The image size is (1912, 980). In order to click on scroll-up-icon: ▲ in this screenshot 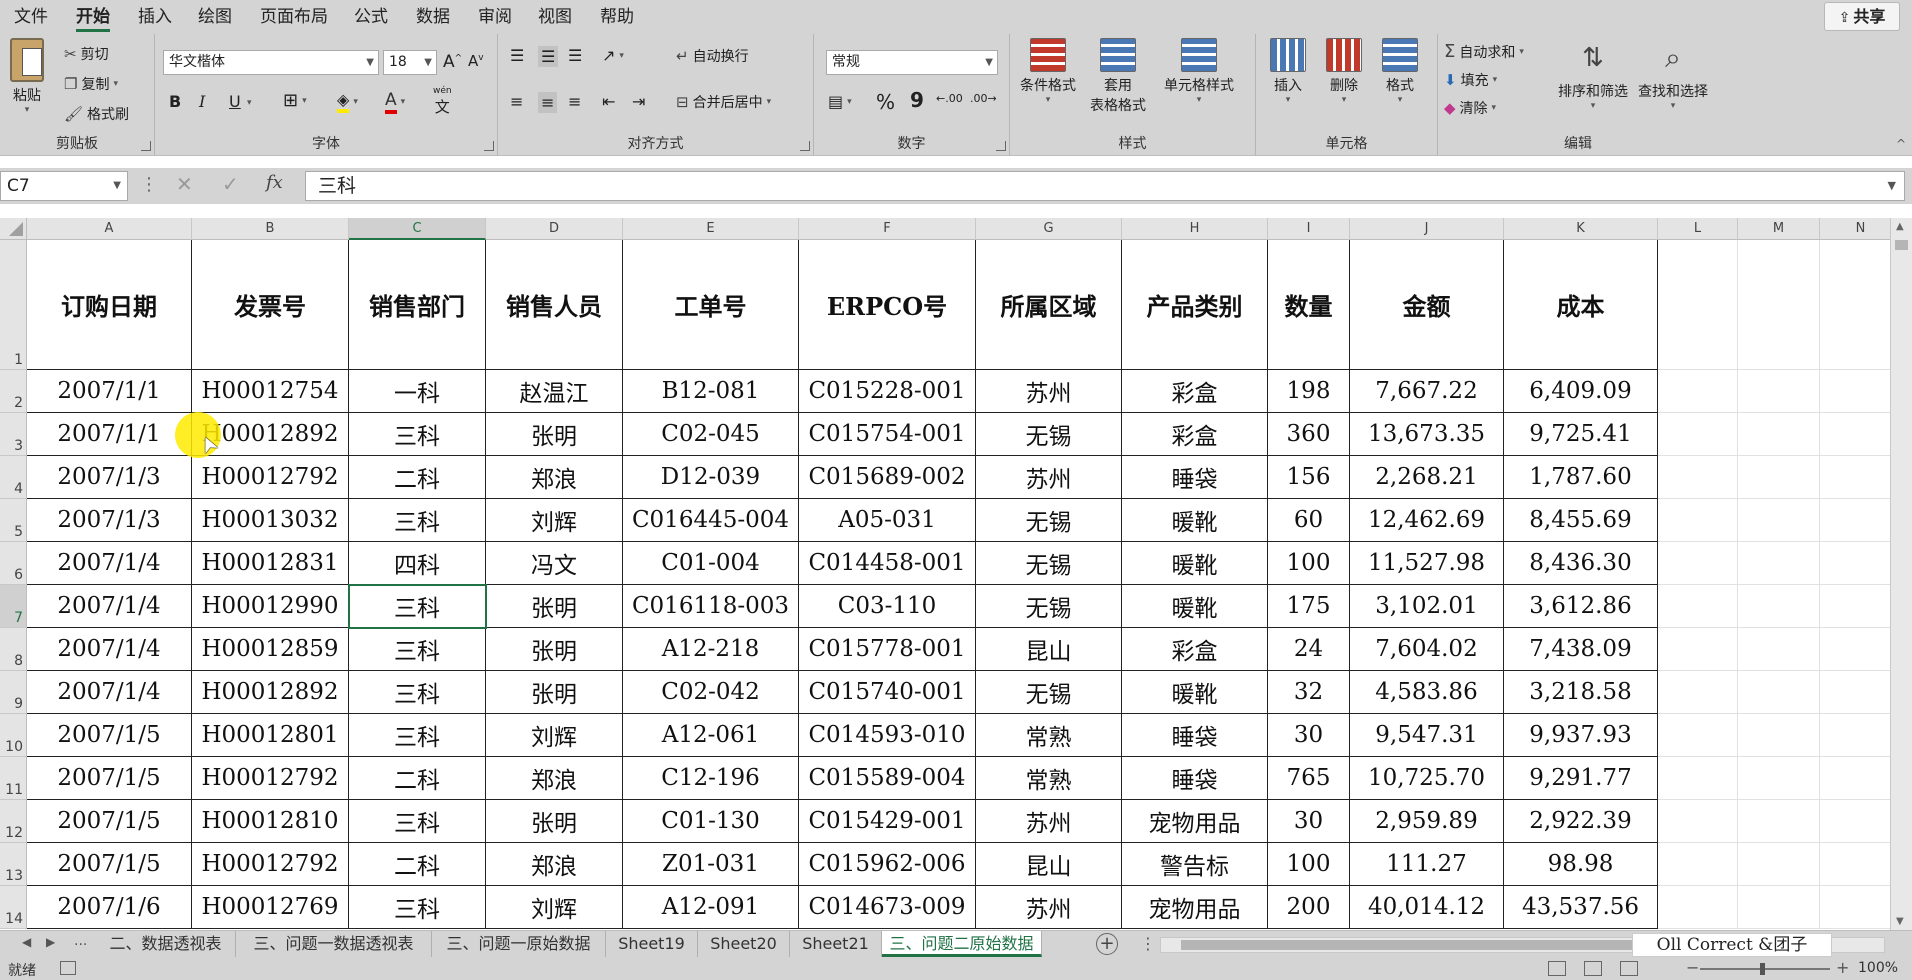, I will do `click(1900, 226)`.